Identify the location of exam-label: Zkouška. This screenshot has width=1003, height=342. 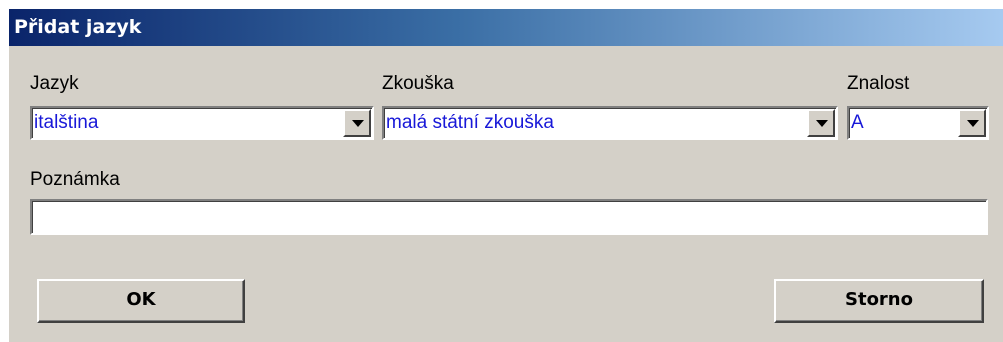
(418, 83).